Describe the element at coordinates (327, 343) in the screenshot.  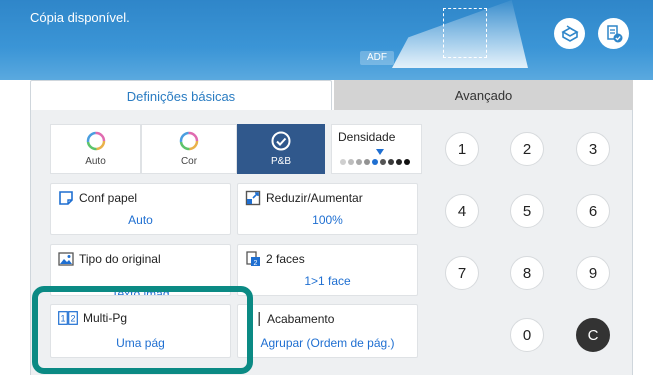
I see `finishing-value: Agrupar (Ordem de pág.)` at that location.